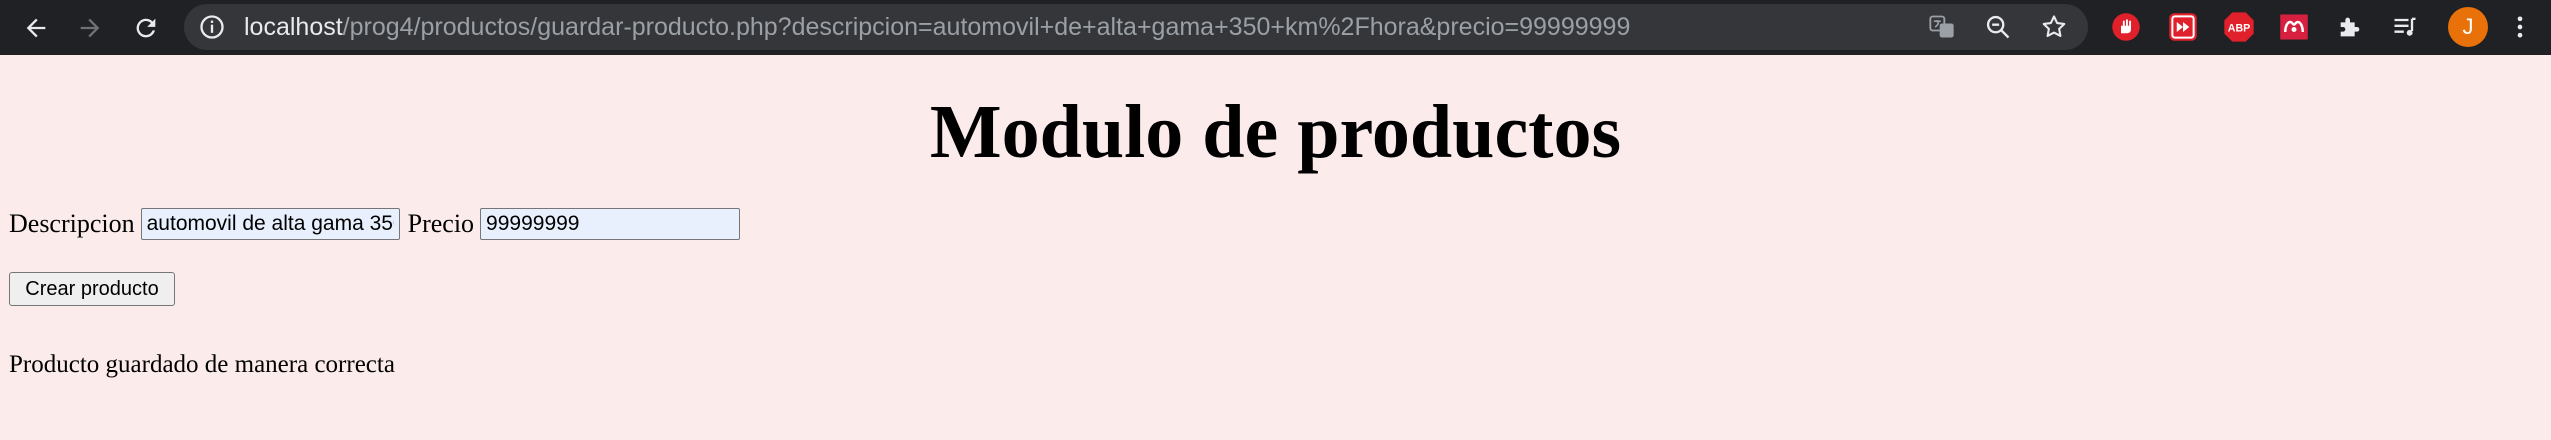  I want to click on profile-avatar: J, so click(2468, 27).